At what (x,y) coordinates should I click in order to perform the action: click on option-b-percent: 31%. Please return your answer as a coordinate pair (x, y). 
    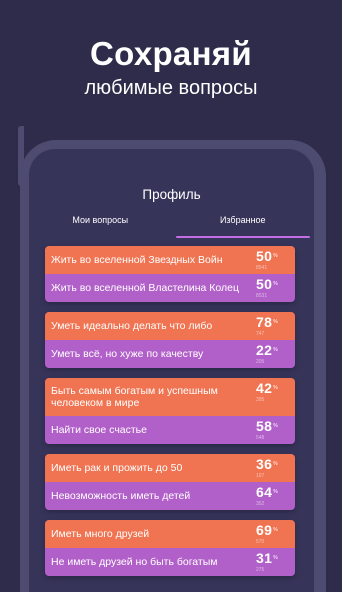
    Looking at the image, I should click on (267, 558).